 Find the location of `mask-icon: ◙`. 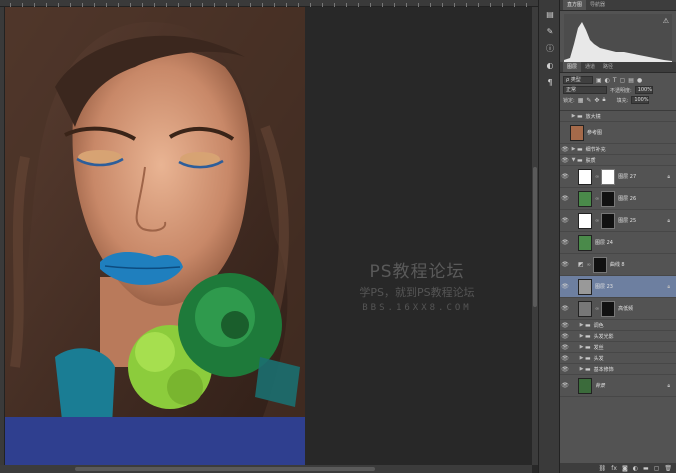

mask-icon: ◙ is located at coordinates (625, 468).